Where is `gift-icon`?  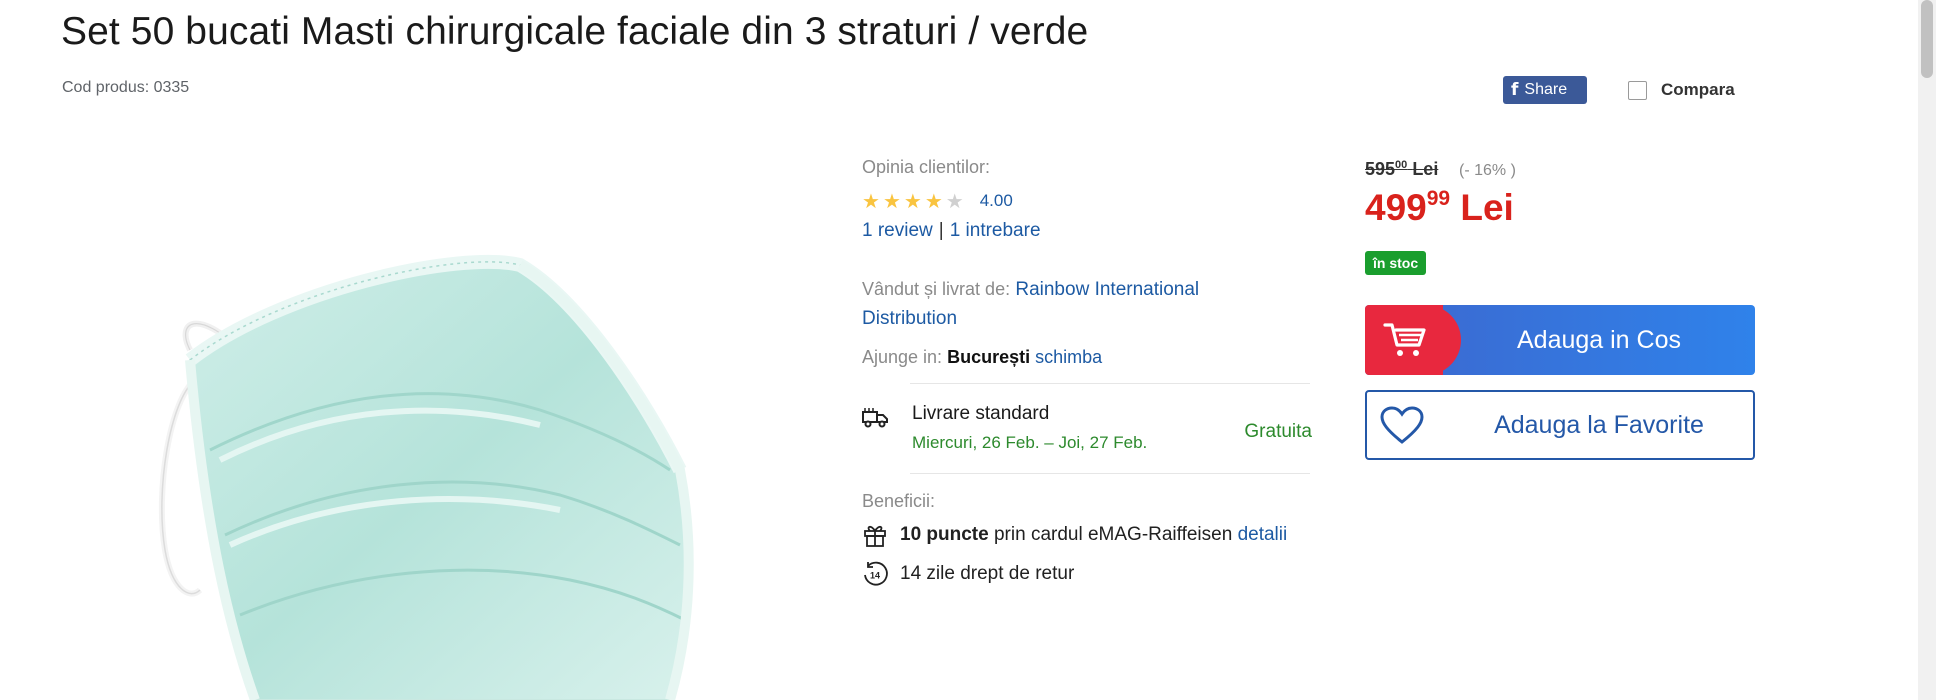
gift-icon is located at coordinates (875, 536).